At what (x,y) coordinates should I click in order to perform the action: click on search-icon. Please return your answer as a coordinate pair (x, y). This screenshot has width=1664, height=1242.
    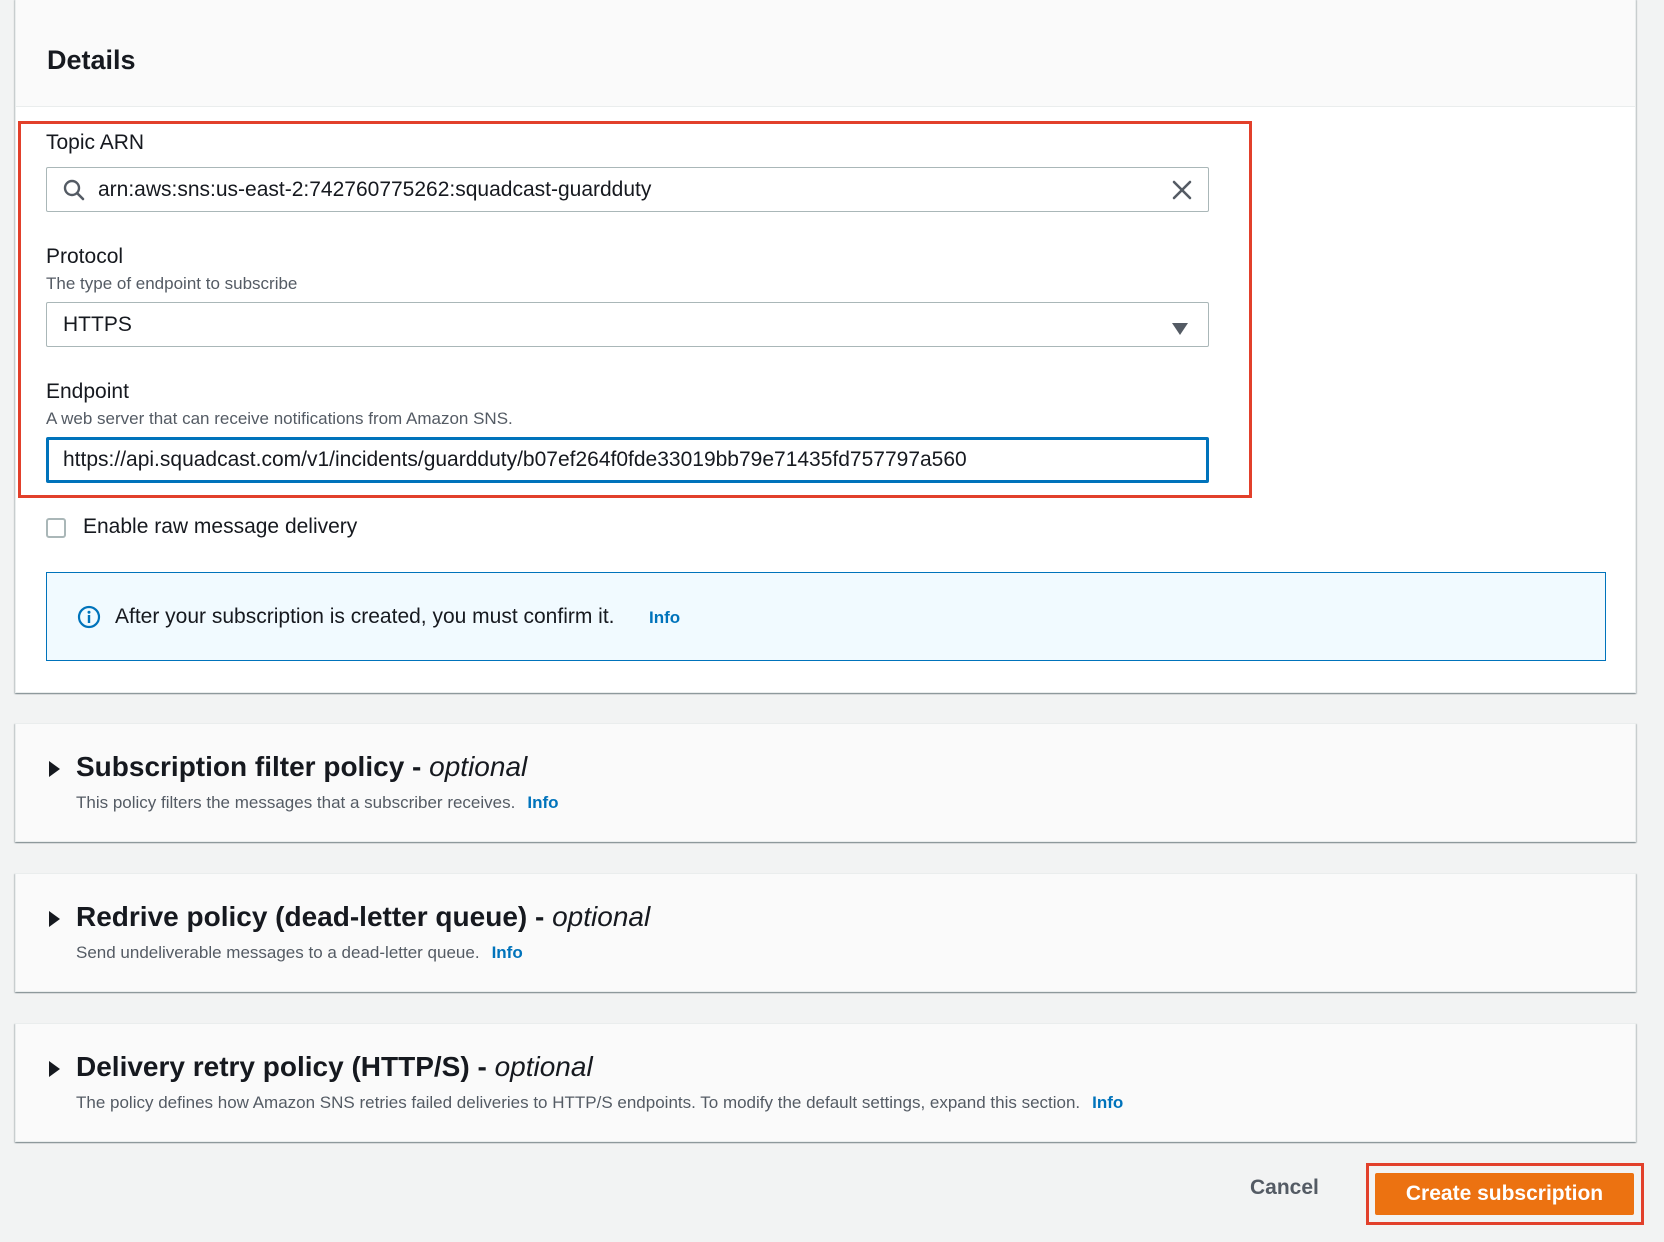
    Looking at the image, I should click on (74, 193).